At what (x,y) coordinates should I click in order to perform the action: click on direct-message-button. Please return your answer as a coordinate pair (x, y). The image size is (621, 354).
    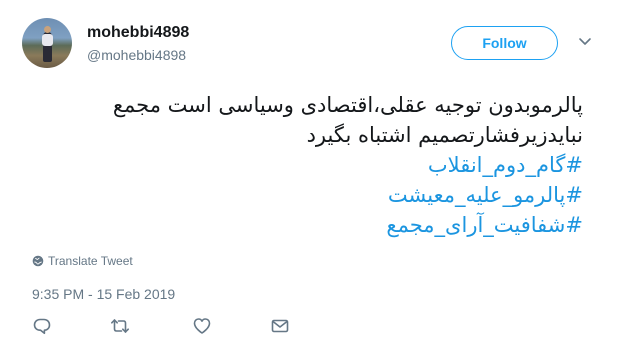
    Looking at the image, I should click on (280, 326).